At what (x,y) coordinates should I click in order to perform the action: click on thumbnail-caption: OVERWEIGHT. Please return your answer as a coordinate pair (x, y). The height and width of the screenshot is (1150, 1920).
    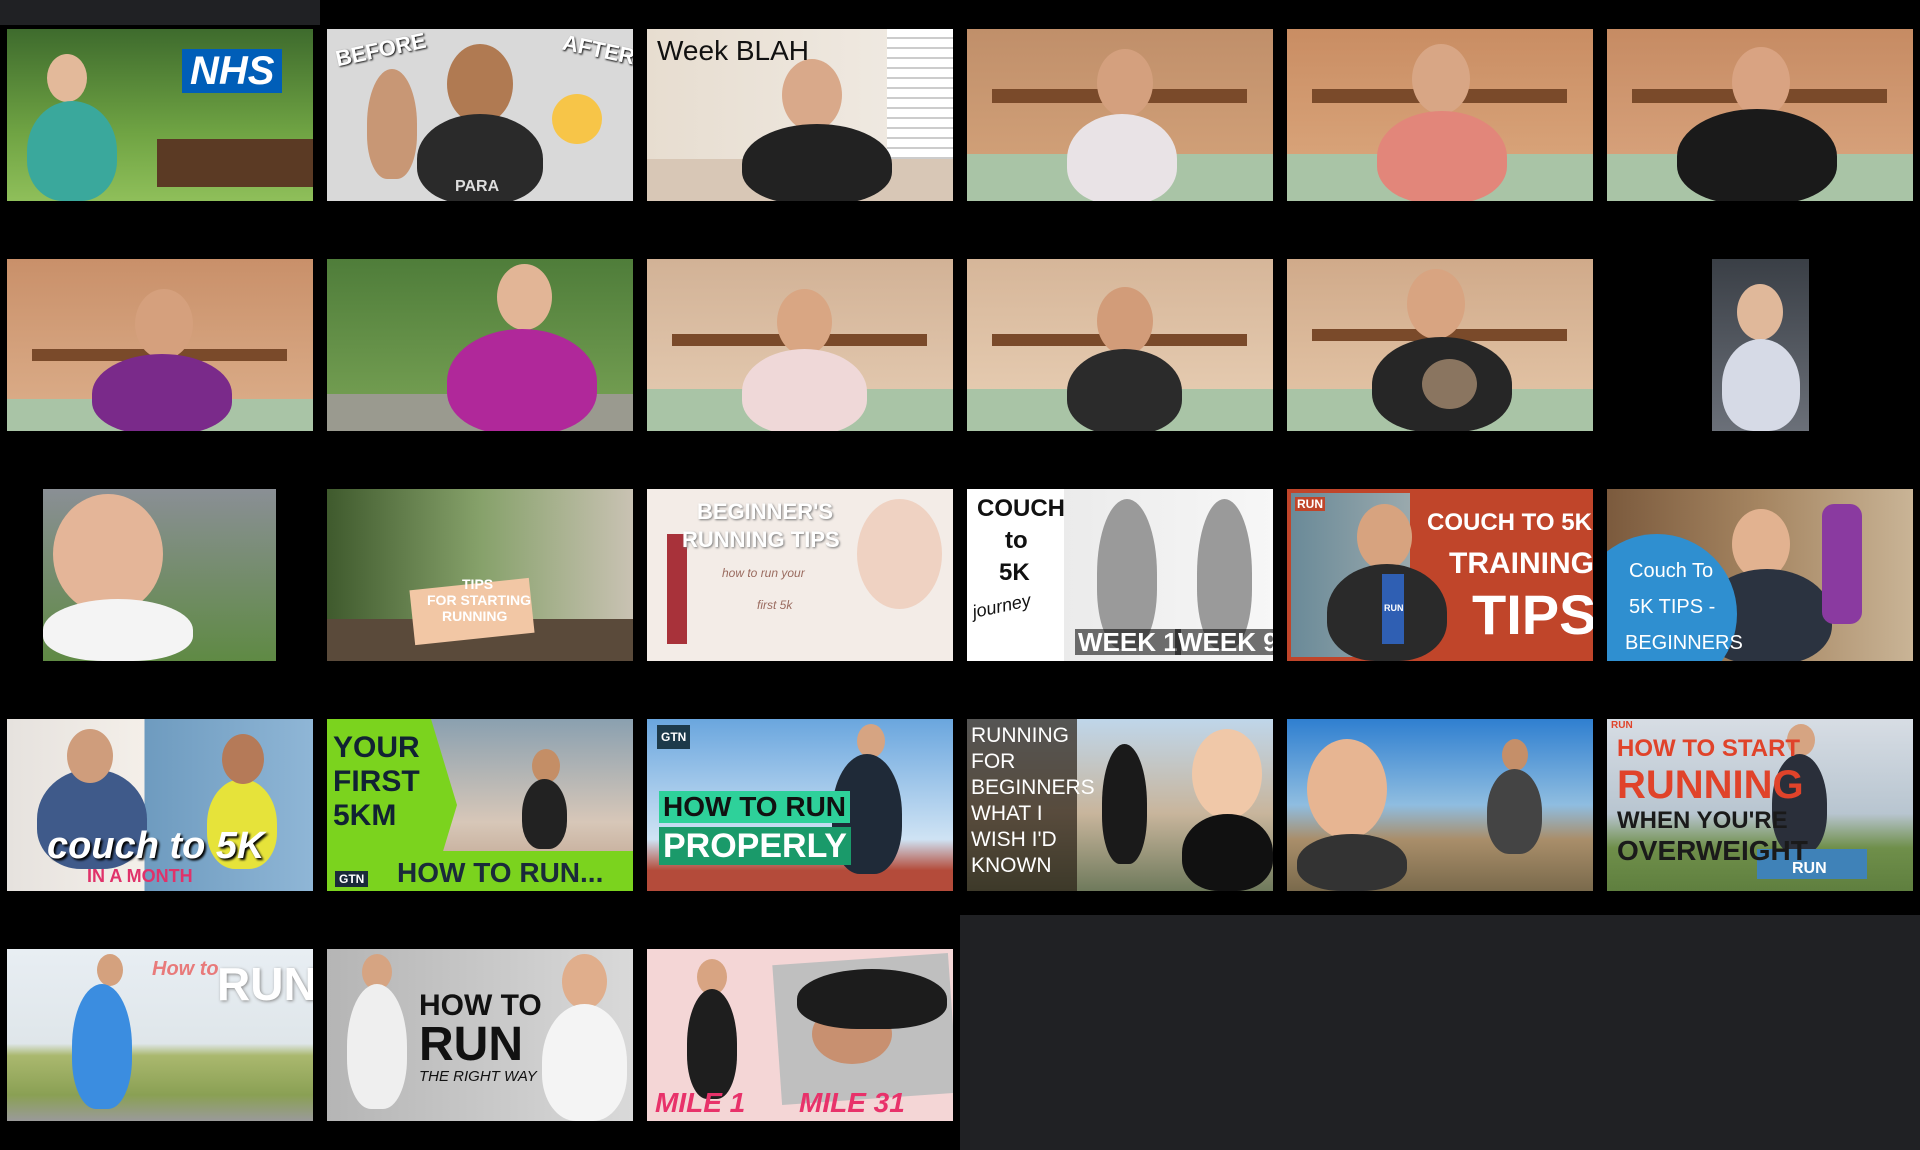
    Looking at the image, I should click on (1712, 850).